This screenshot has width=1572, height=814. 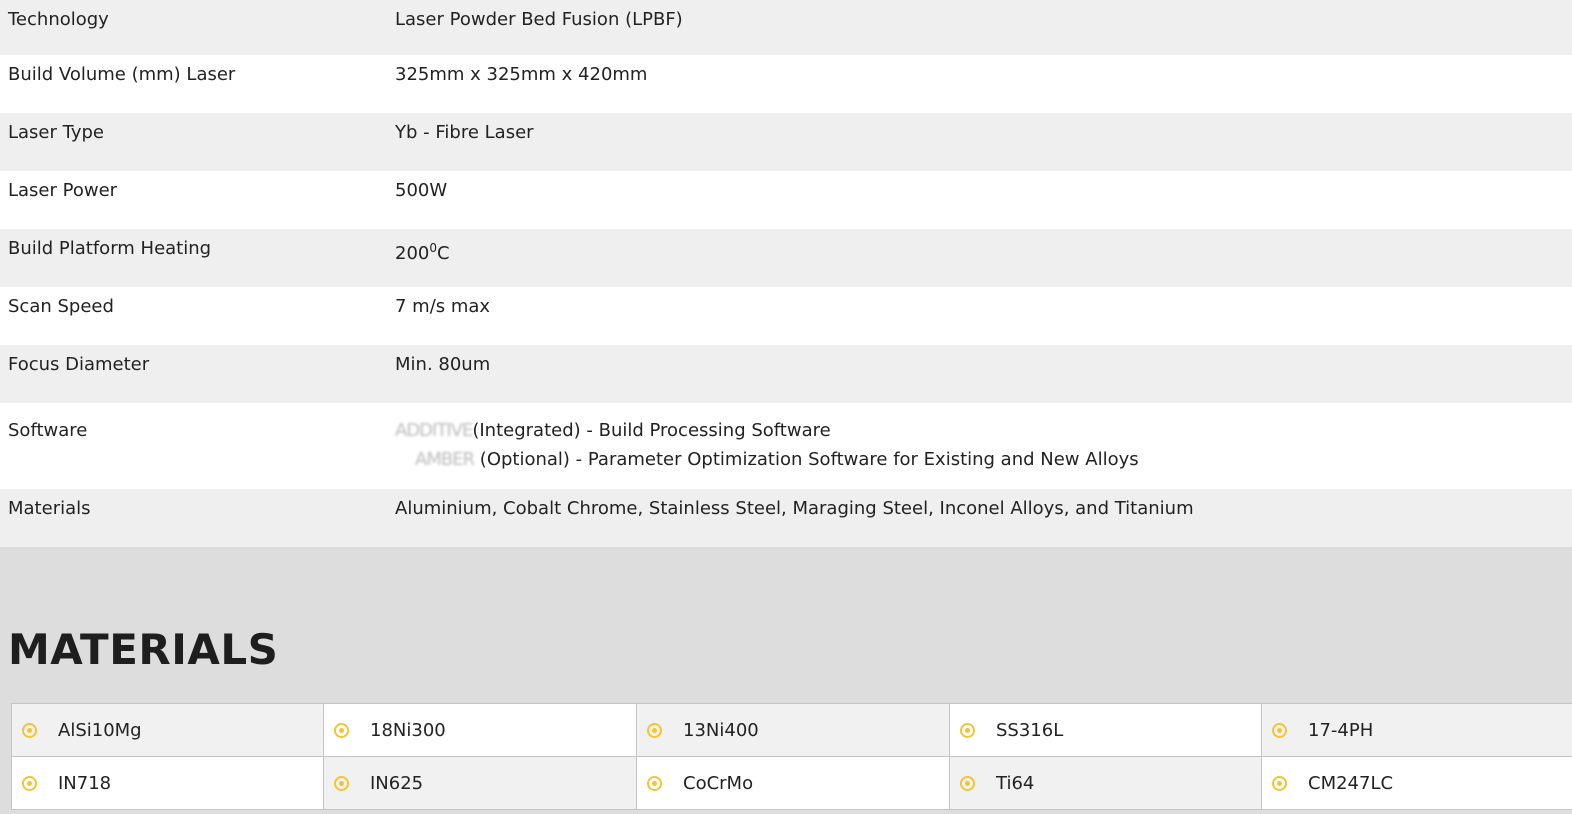 What do you see at coordinates (168, 730) in the screenshot?
I see `material-item: AlSi10Mg` at bounding box center [168, 730].